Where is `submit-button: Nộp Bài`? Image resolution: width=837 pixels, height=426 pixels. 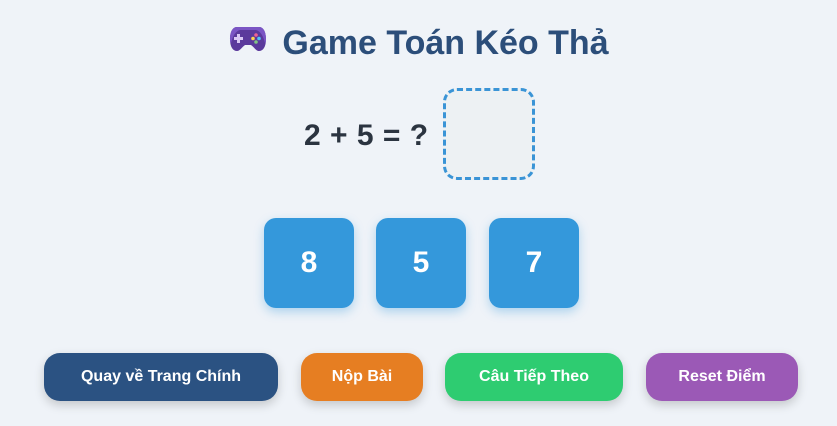
submit-button: Nộp Bài is located at coordinates (362, 377).